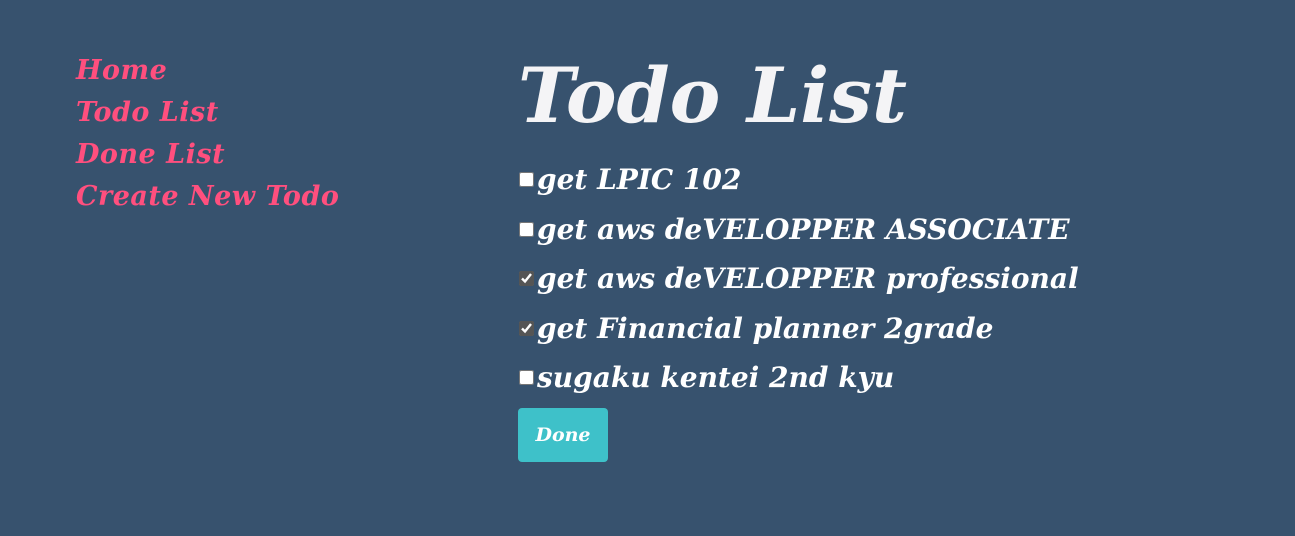 The width and height of the screenshot is (1295, 536). Describe the element at coordinates (765, 328) in the screenshot. I see `todo-label: get Financial planner 2grade` at that location.